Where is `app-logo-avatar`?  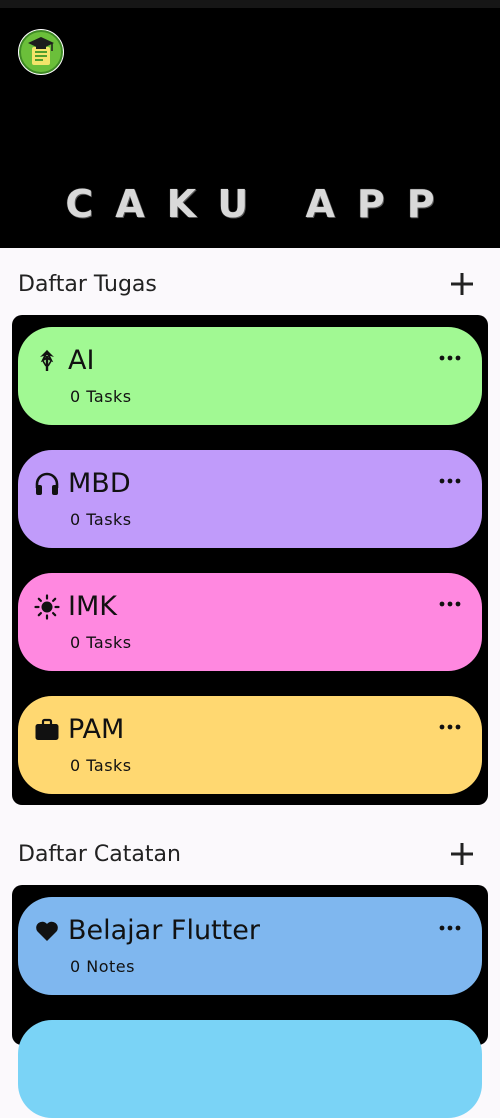
app-logo-avatar is located at coordinates (41, 52).